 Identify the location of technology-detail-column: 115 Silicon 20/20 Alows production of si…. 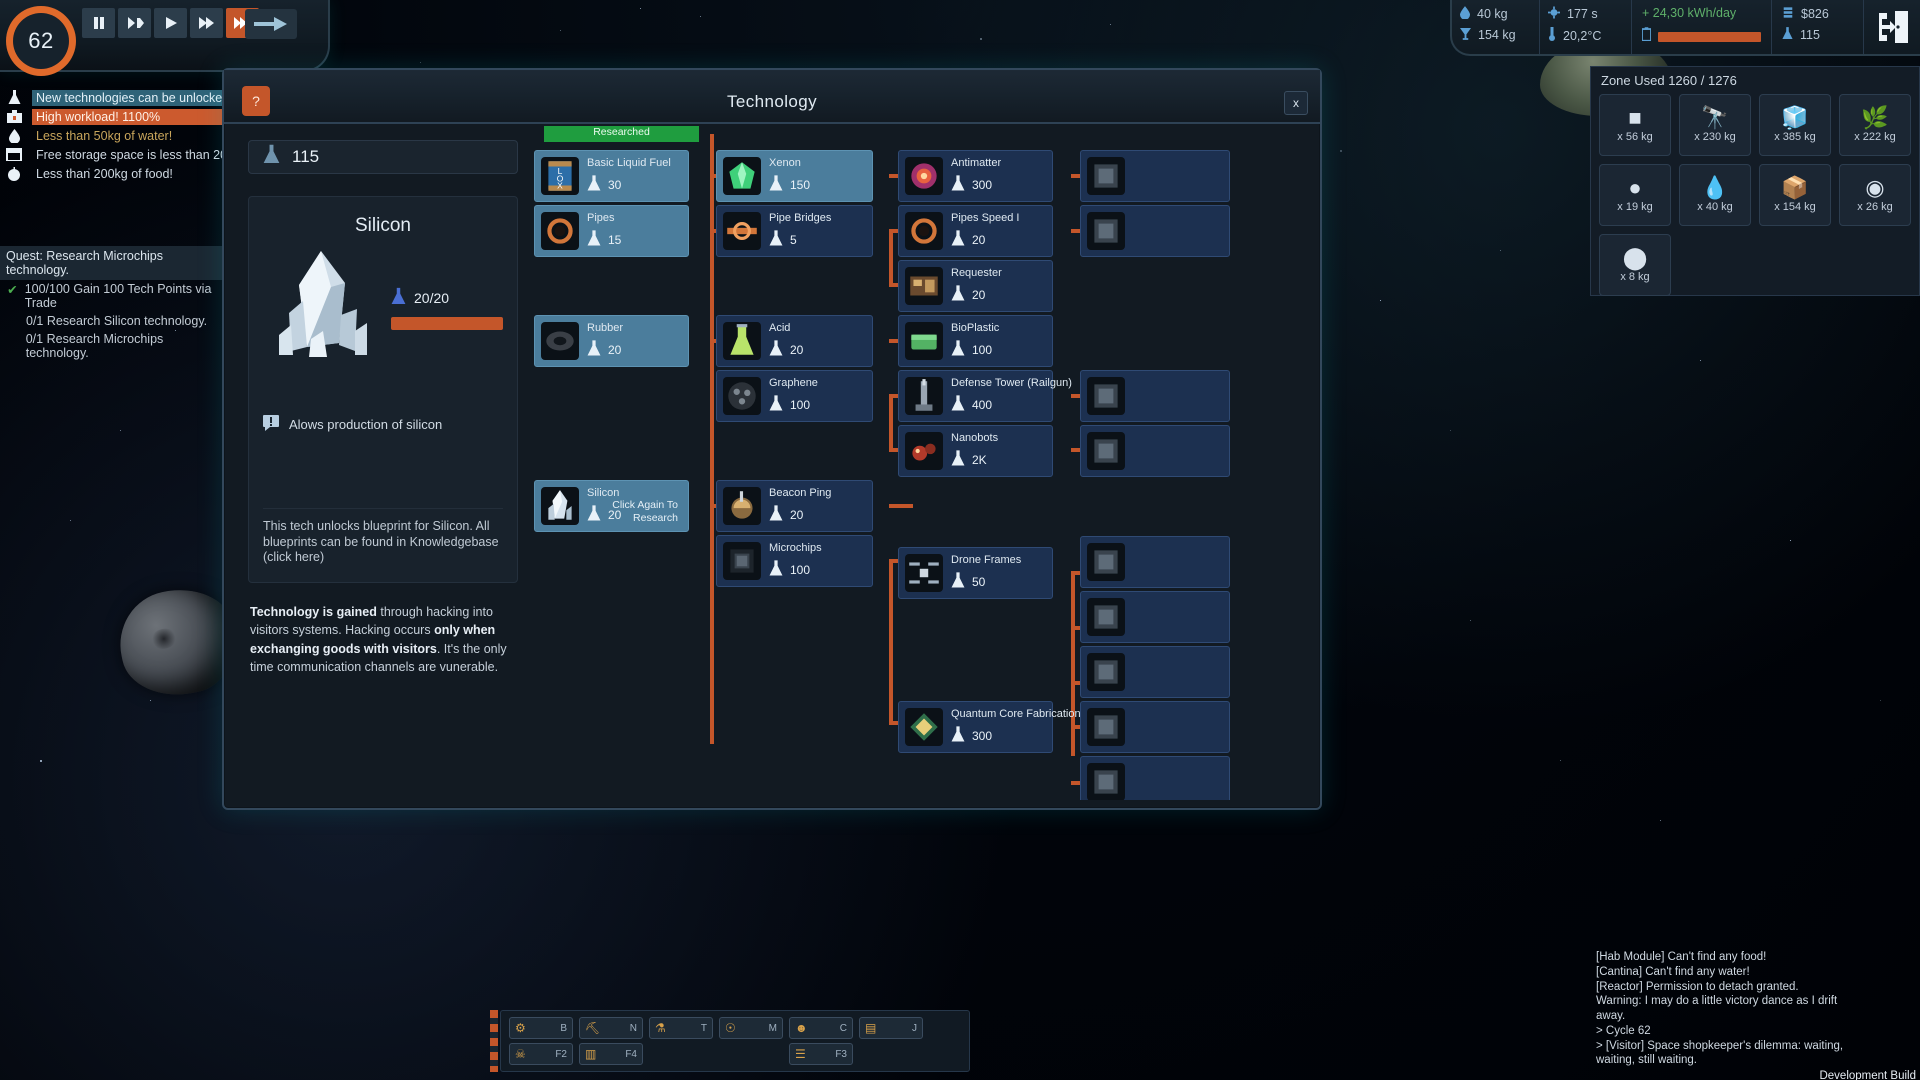
(379, 463).